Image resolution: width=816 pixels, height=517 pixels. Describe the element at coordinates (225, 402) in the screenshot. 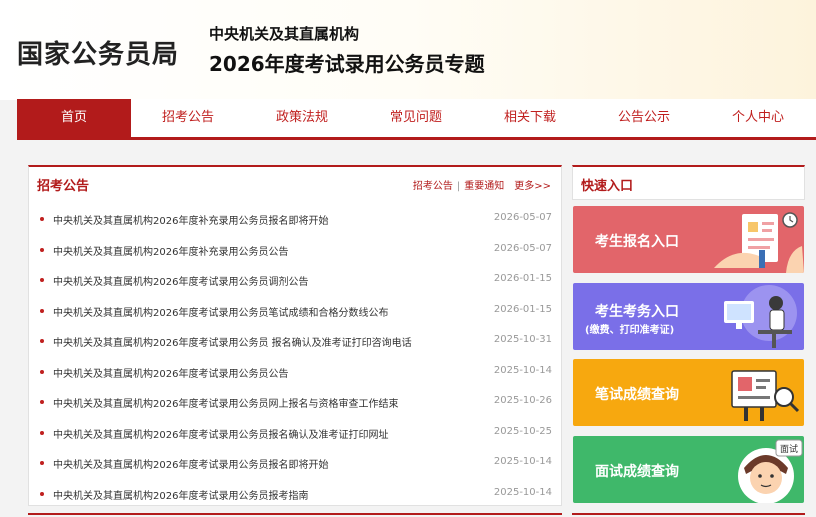

I see `list-item-title: 中央机关及其直属机构2026年度考试录用公务员网上报名与资格审查工作结束` at that location.